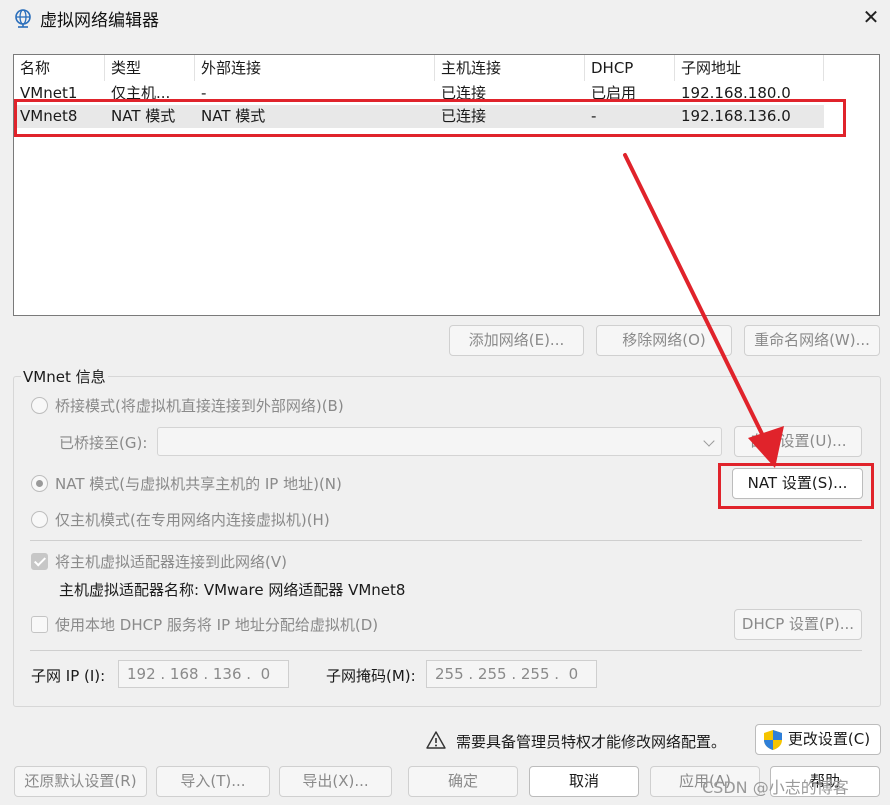 This screenshot has height=805, width=890. I want to click on cancel-button: 取消, so click(584, 781).